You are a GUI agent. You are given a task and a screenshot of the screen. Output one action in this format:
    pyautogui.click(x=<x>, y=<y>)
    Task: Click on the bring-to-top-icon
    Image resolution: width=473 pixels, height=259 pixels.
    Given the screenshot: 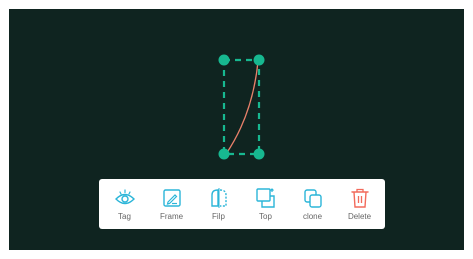 What is the action you would take?
    pyautogui.click(x=266, y=198)
    